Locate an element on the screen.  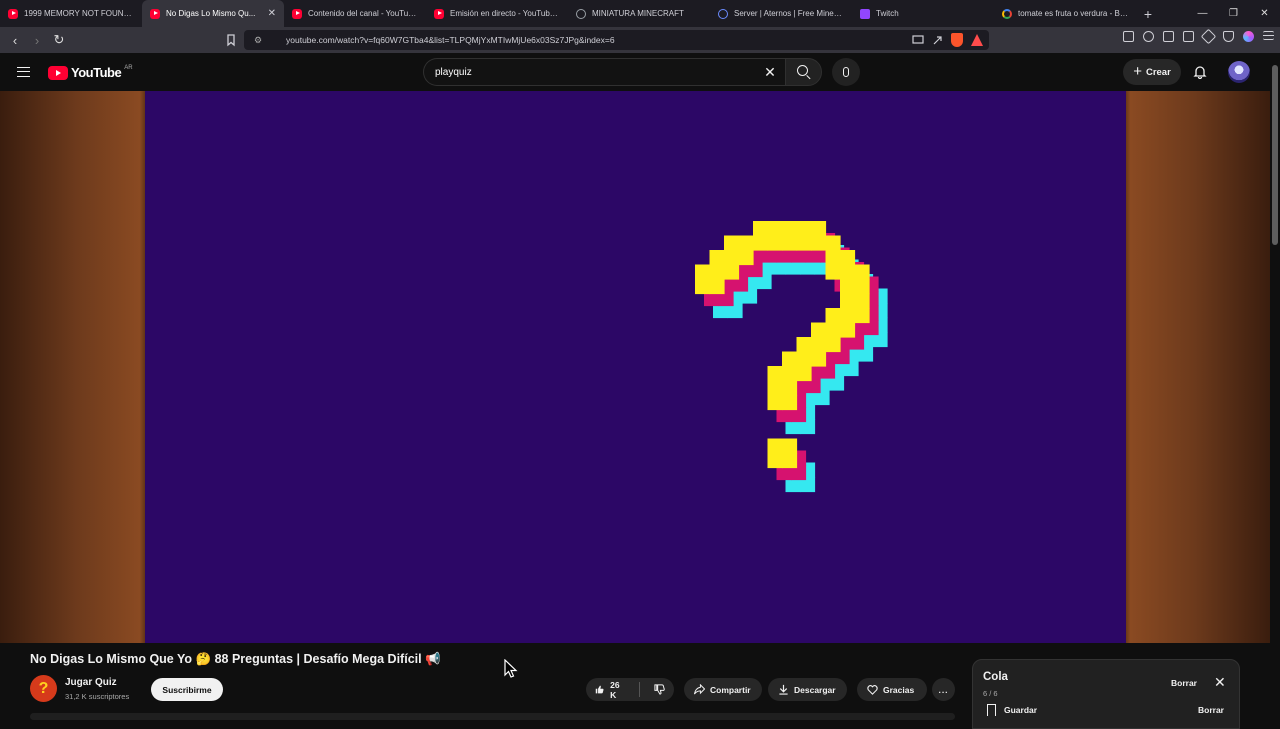
browser-tab: No Digas Lo Mismo Qu... ✕ is located at coordinates (213, 13).